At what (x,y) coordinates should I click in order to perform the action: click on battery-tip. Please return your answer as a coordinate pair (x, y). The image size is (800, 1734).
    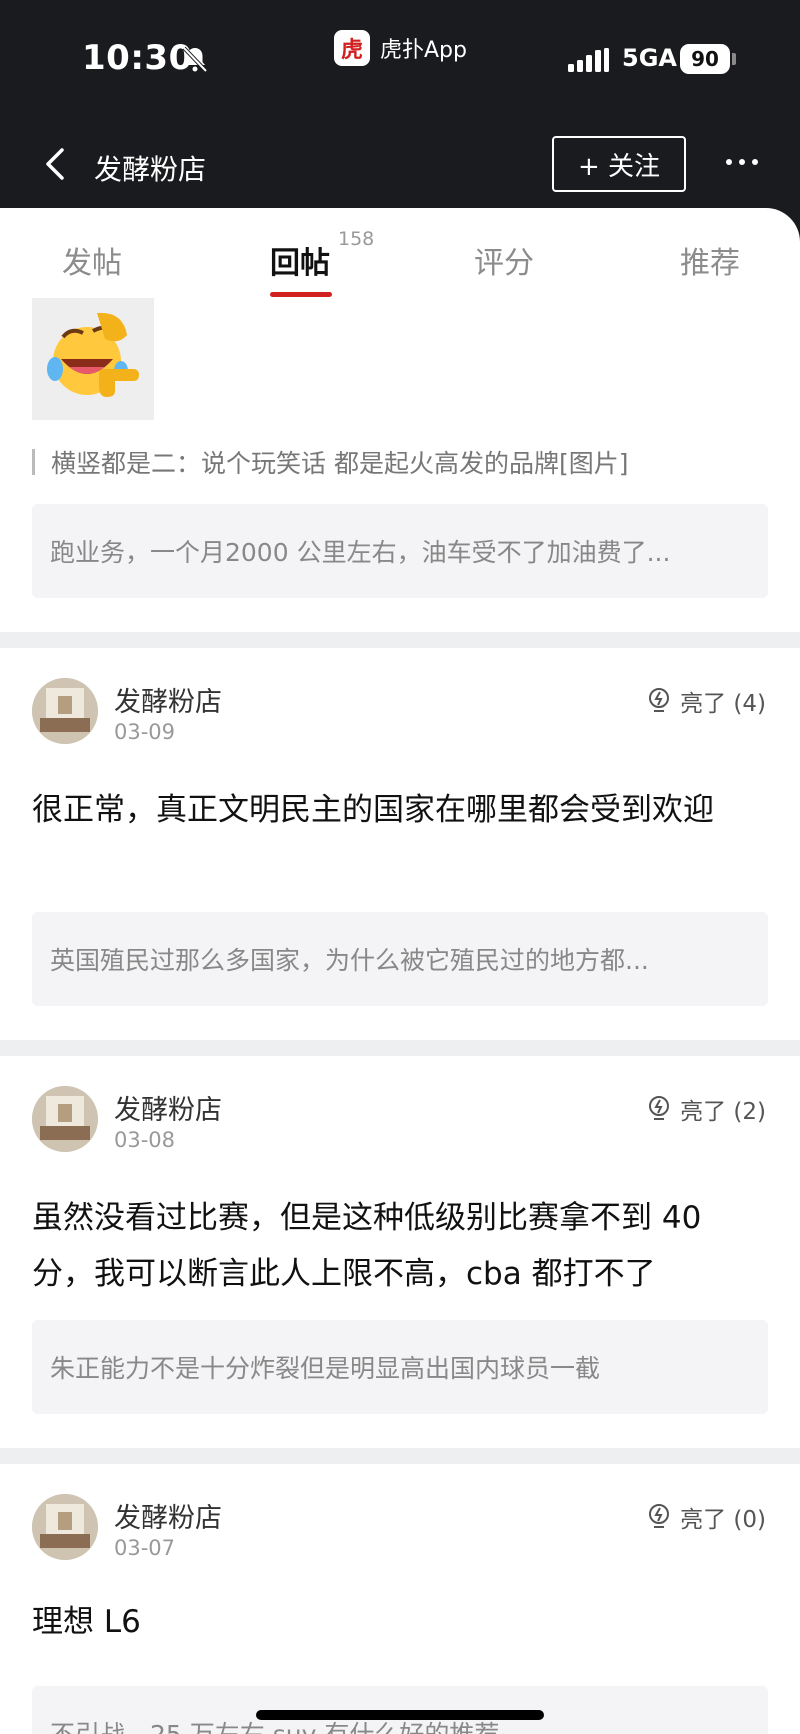
    Looking at the image, I should click on (734, 59).